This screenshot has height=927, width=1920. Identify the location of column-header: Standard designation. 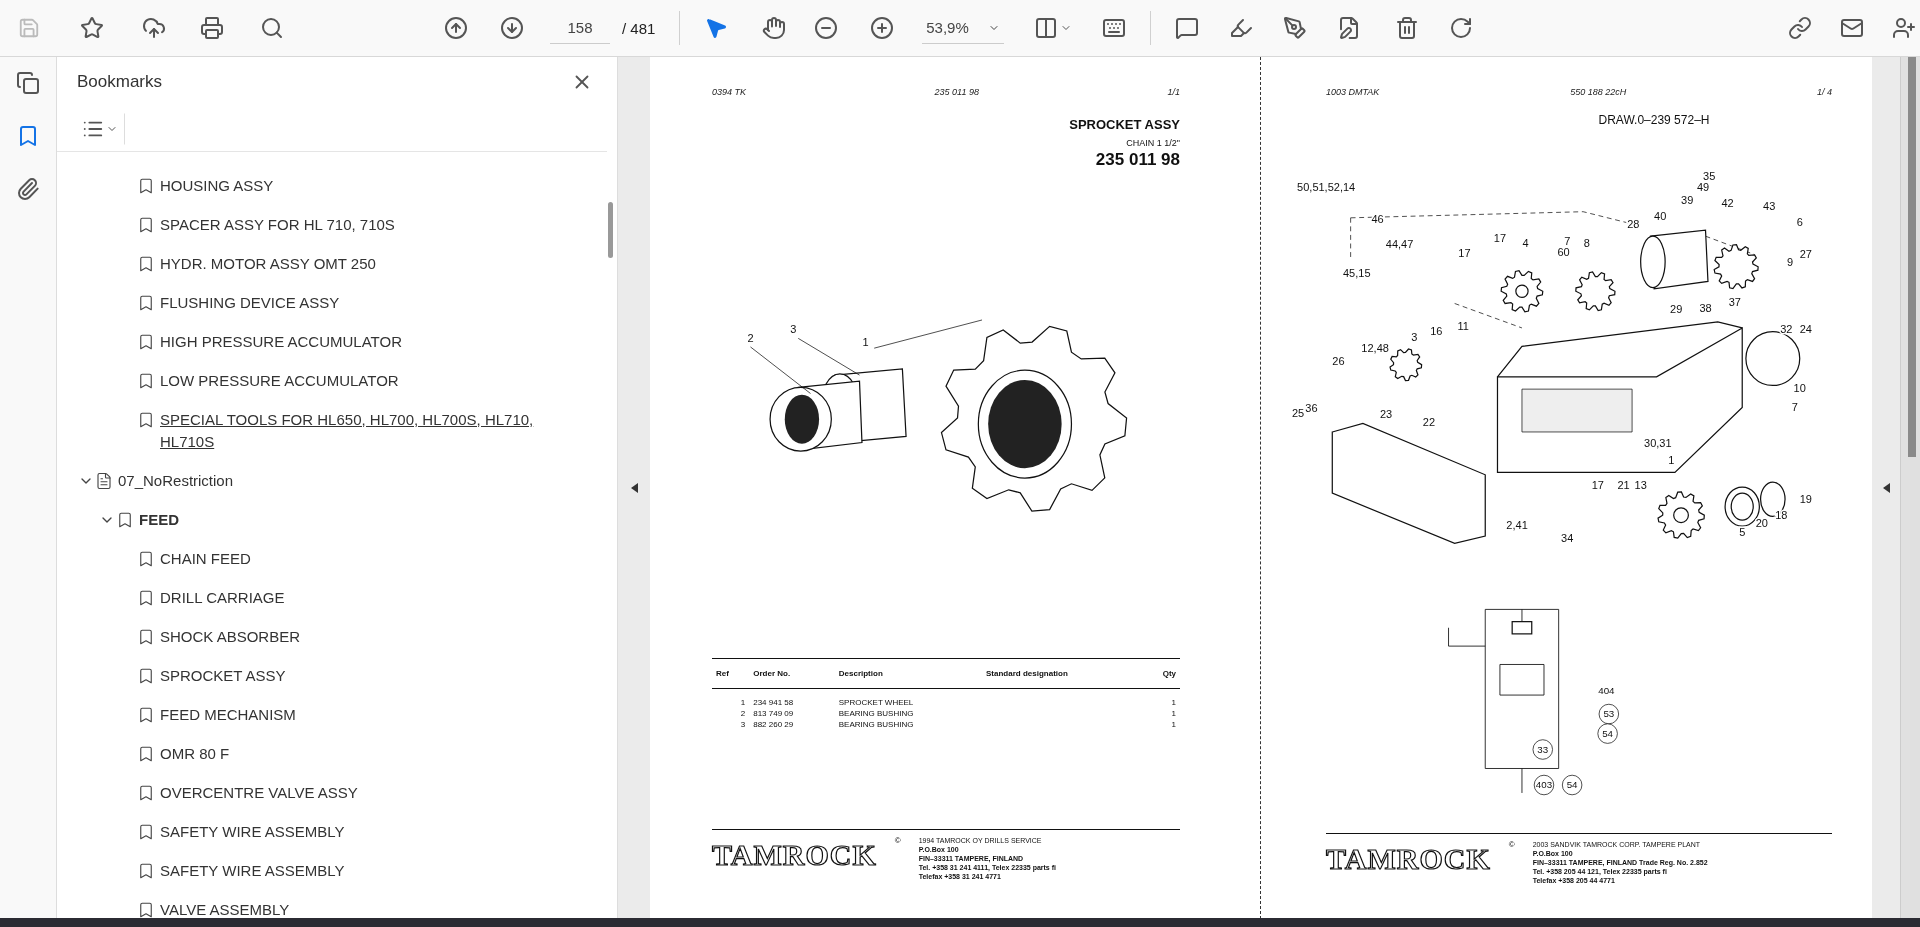
(1062, 673).